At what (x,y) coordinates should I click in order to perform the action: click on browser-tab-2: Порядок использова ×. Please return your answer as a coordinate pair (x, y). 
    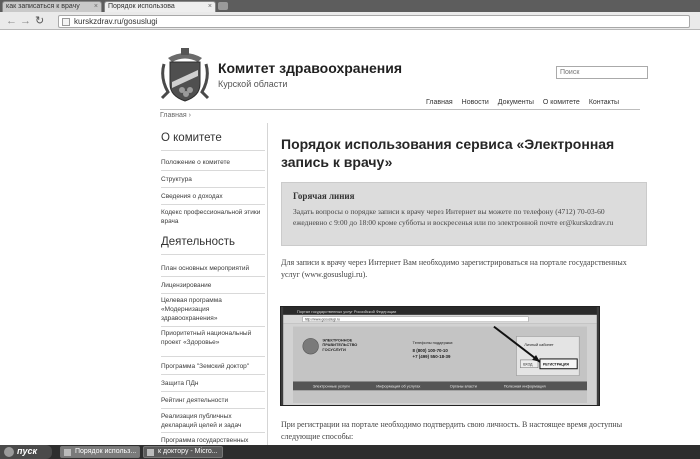
    Looking at the image, I should click on (160, 6).